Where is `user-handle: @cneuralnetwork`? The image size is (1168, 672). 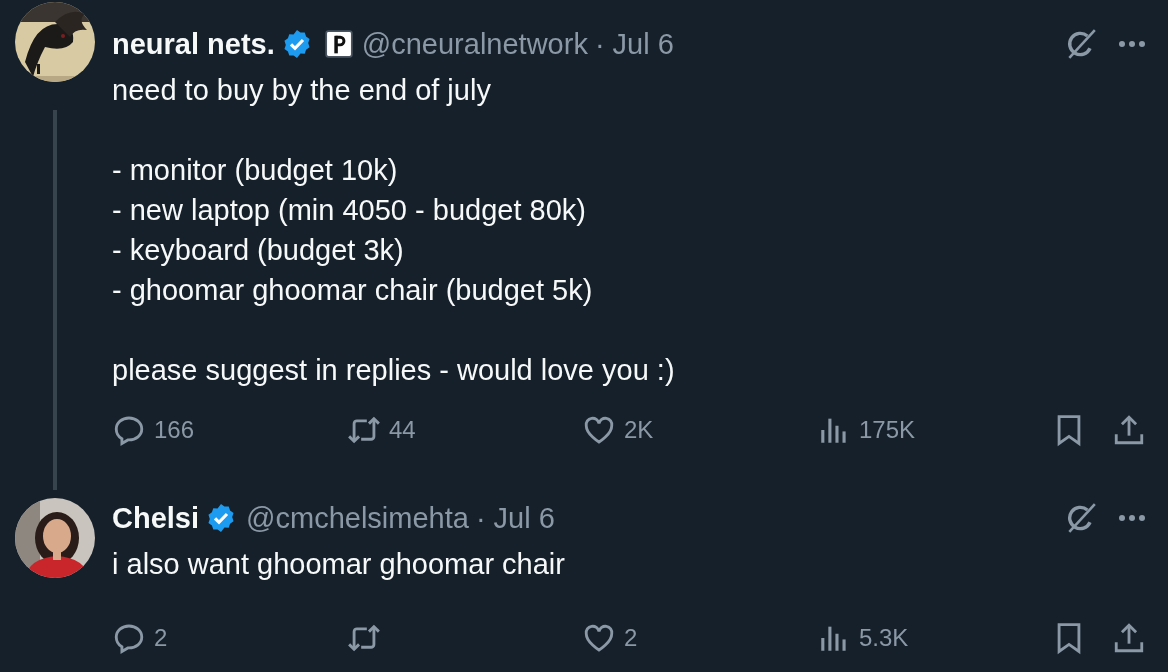
user-handle: @cneuralnetwork is located at coordinates (474, 44).